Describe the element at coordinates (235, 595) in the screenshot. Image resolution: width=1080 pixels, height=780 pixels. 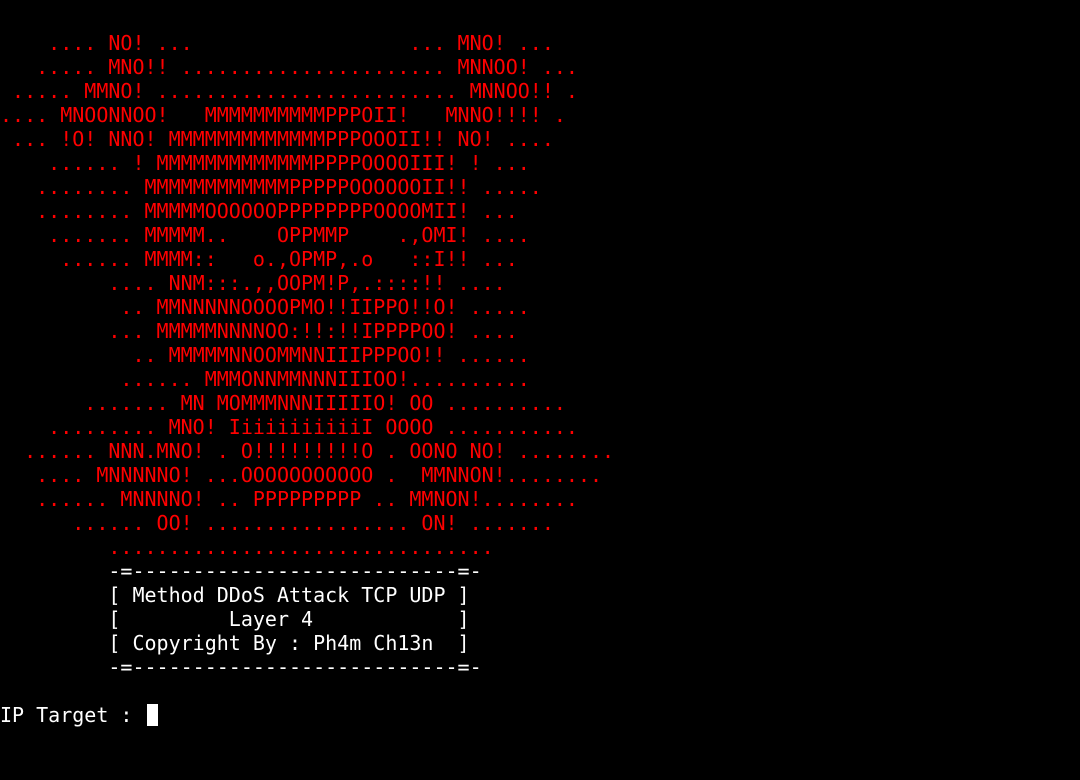
I see `banner-title: [ Method DDoS Attack TCP UDP ]` at that location.